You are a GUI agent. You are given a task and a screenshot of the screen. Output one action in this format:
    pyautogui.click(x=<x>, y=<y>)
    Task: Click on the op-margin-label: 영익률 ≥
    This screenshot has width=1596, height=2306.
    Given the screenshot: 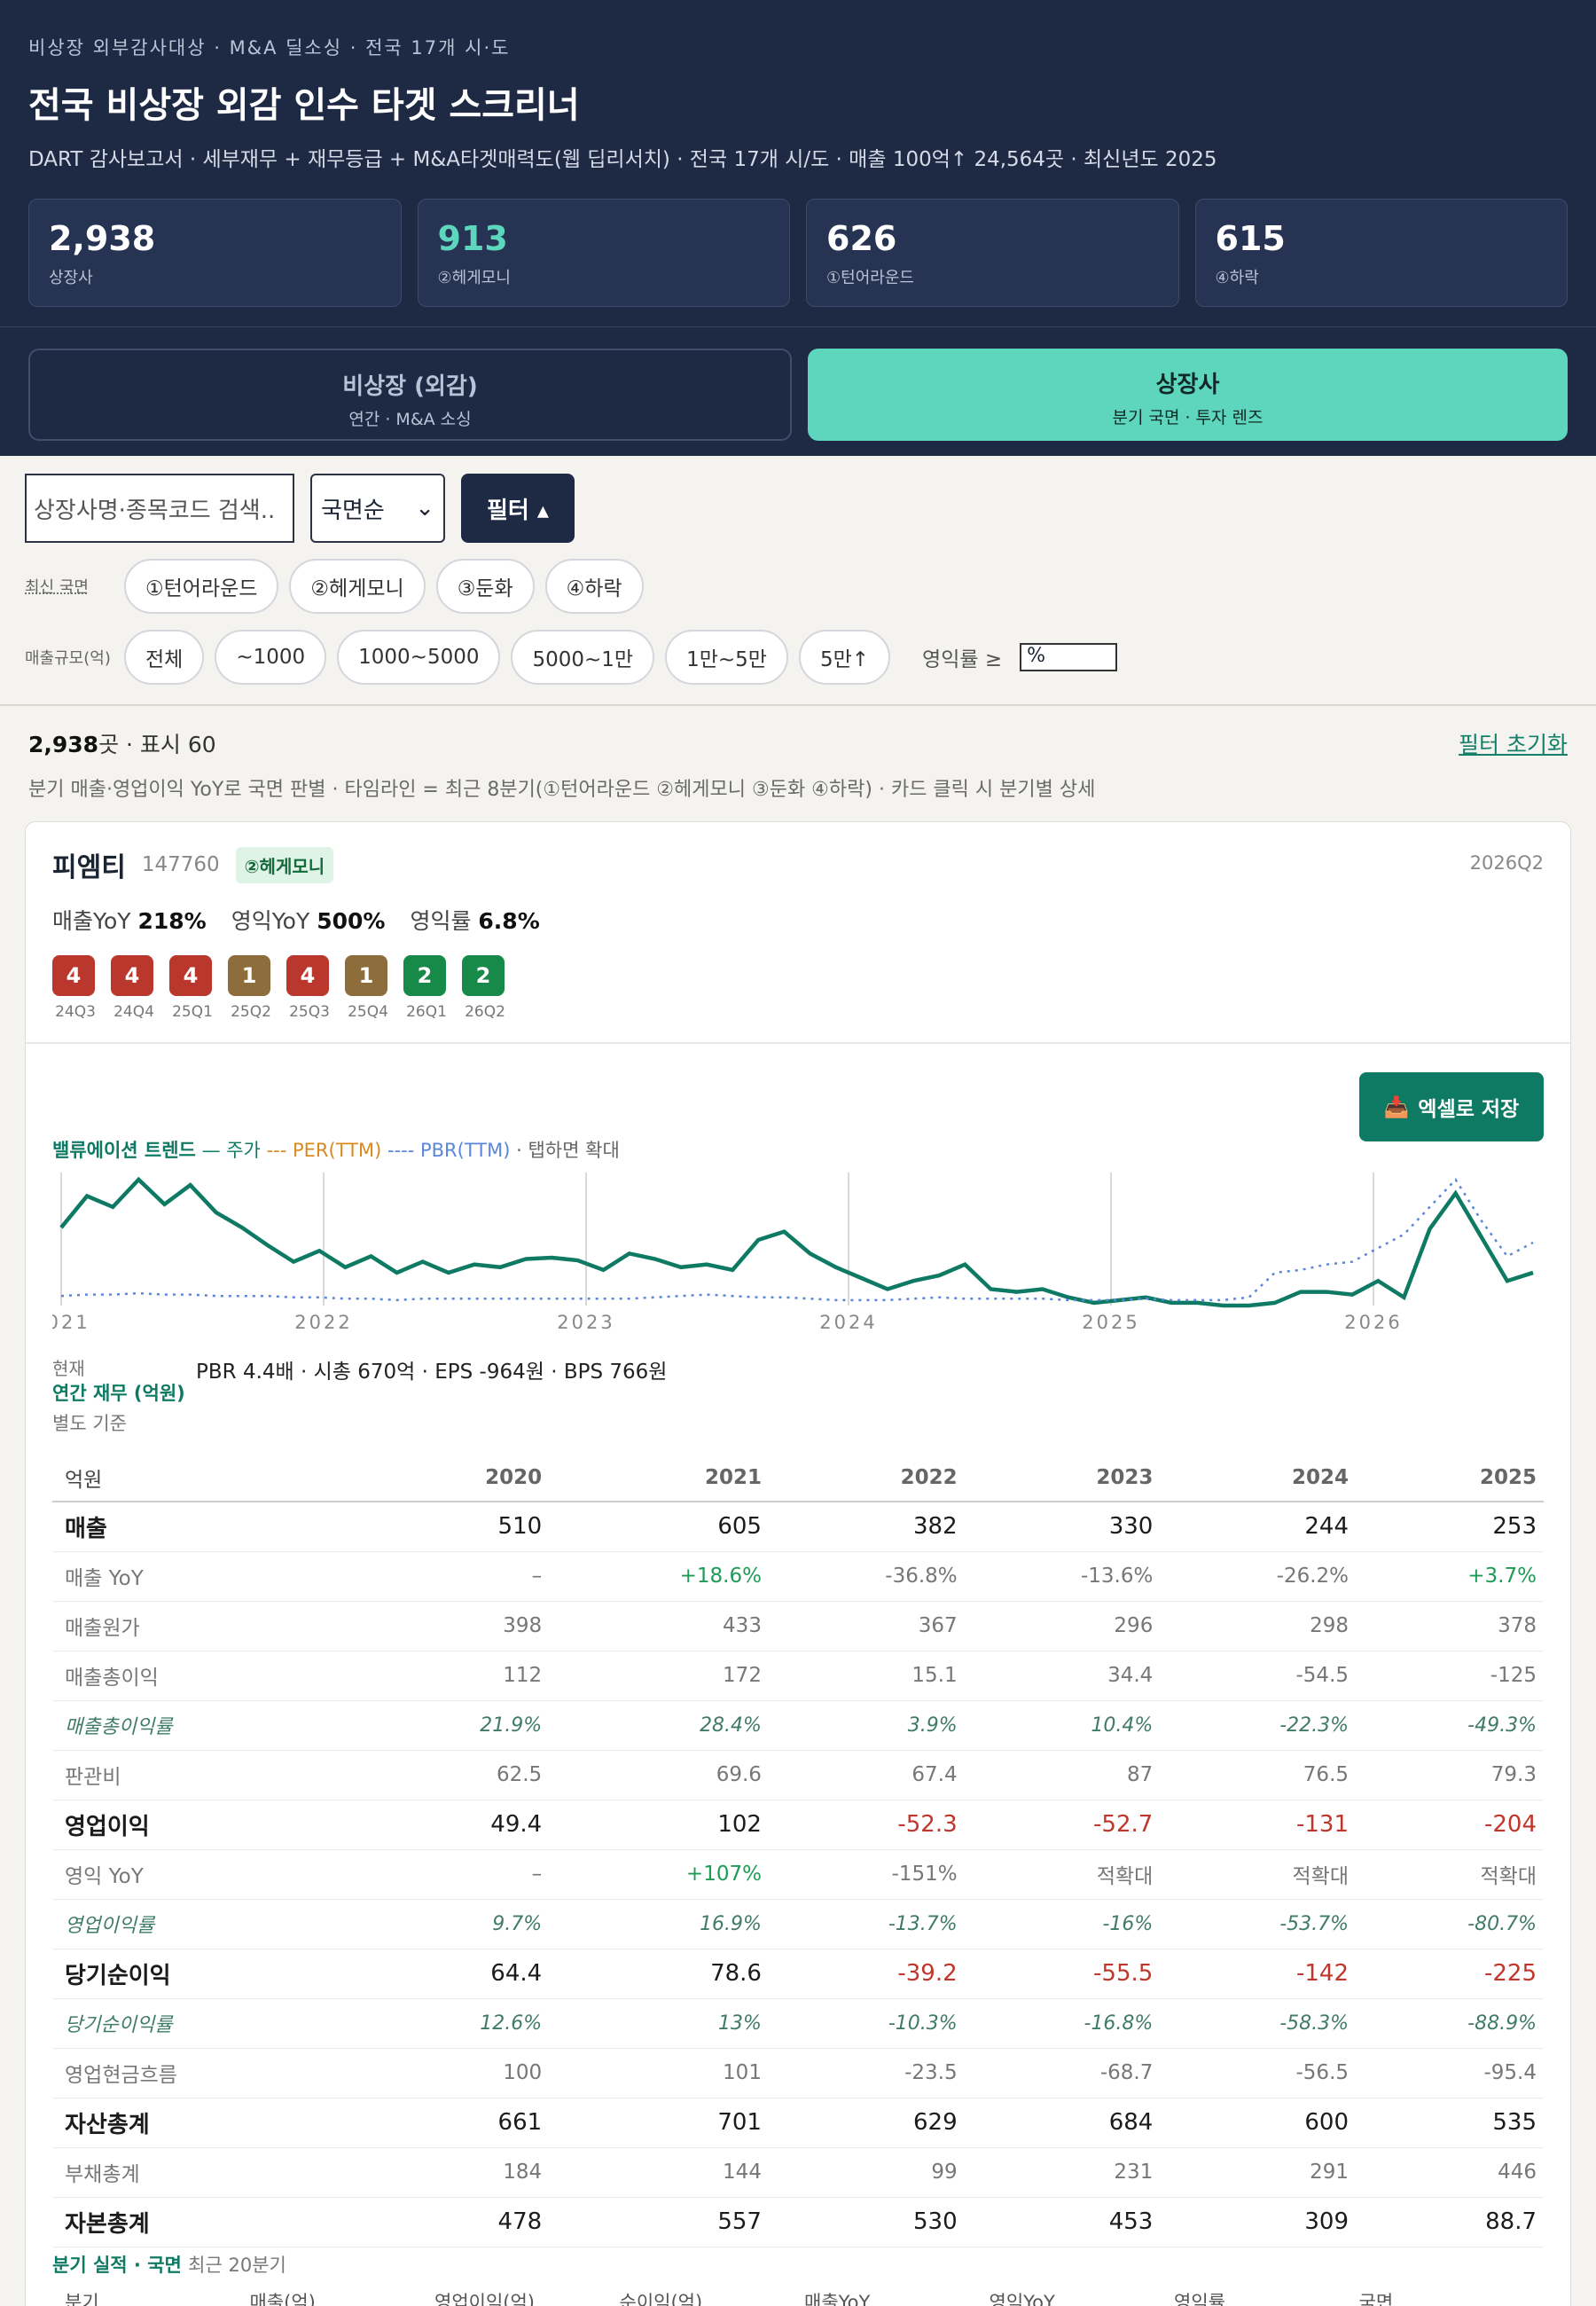 What is the action you would take?
    pyautogui.click(x=963, y=659)
    